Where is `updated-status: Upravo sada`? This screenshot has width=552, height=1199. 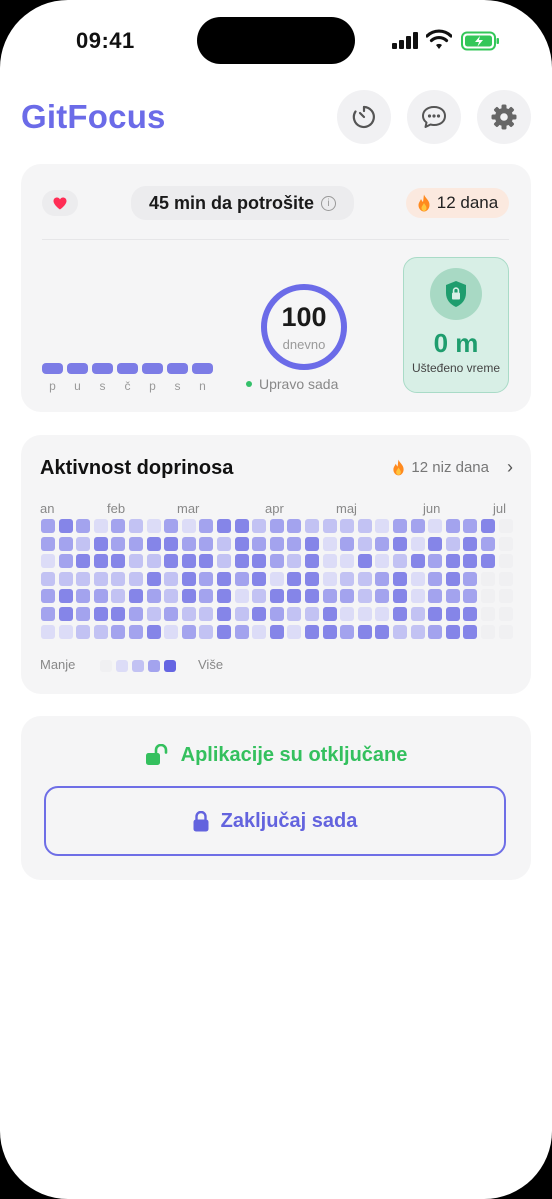
updated-status: Upravo sada is located at coordinates (292, 384).